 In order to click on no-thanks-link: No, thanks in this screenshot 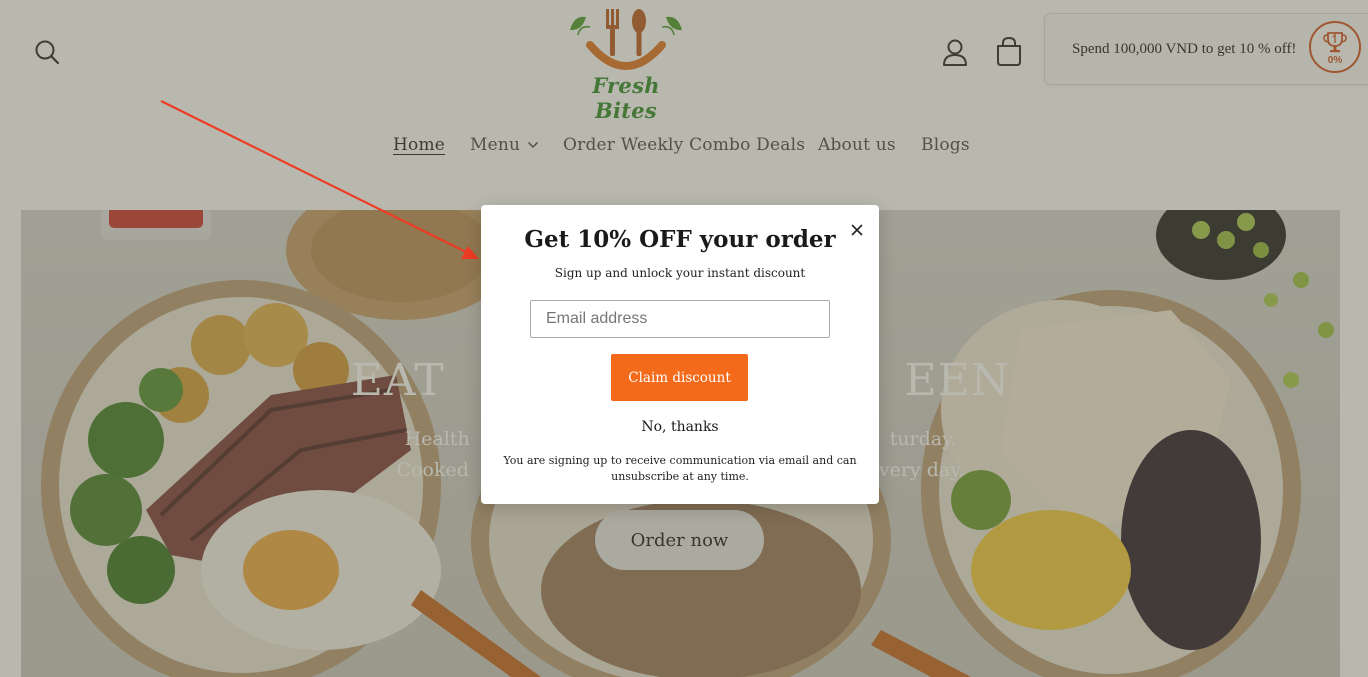, I will do `click(680, 427)`.